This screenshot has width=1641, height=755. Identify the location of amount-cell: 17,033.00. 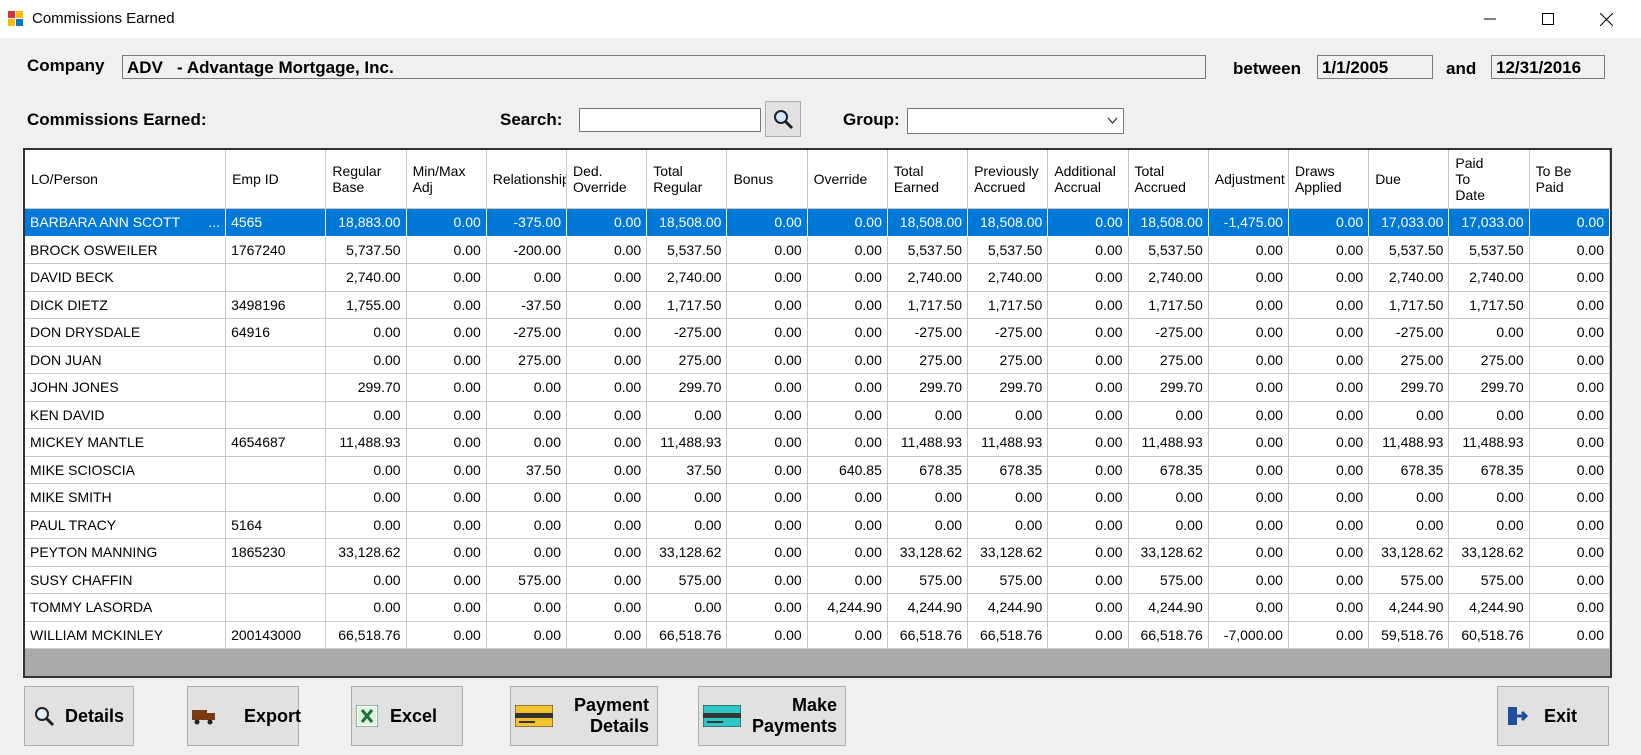
(1409, 222).